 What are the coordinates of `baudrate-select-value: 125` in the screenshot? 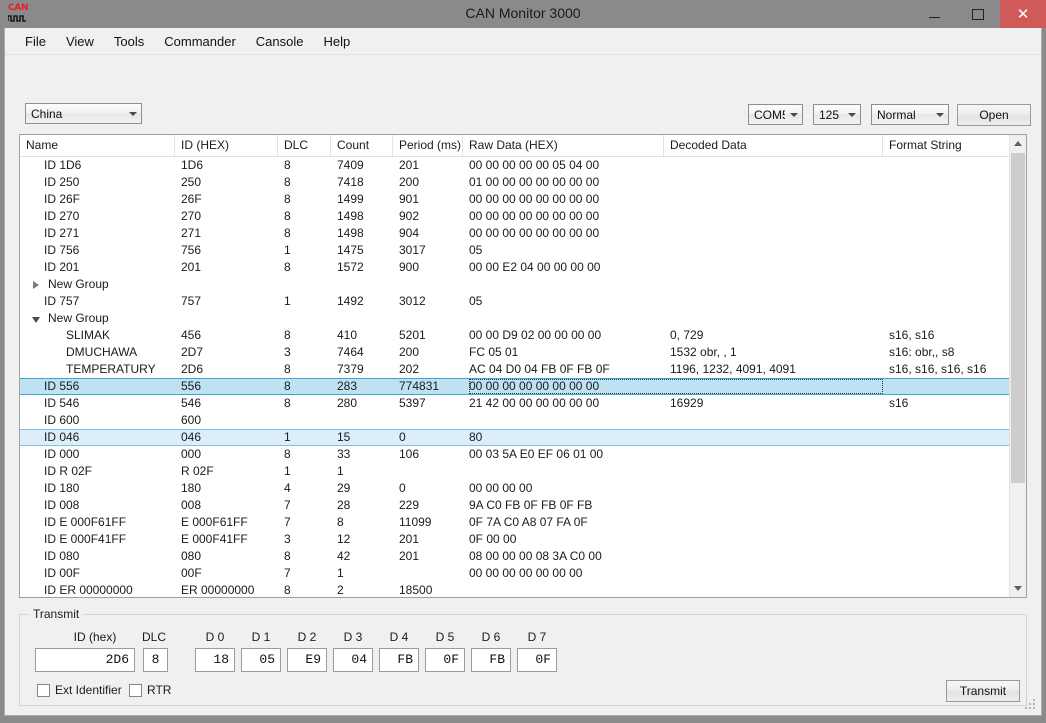 It's located at (829, 114).